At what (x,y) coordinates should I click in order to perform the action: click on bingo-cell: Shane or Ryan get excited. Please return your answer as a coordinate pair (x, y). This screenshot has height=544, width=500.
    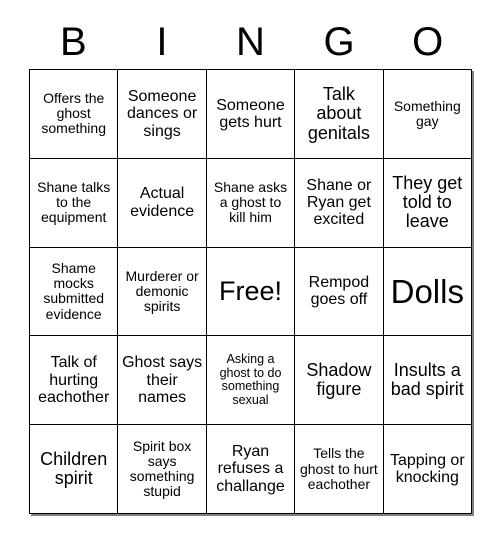
    Looking at the image, I should click on (339, 203).